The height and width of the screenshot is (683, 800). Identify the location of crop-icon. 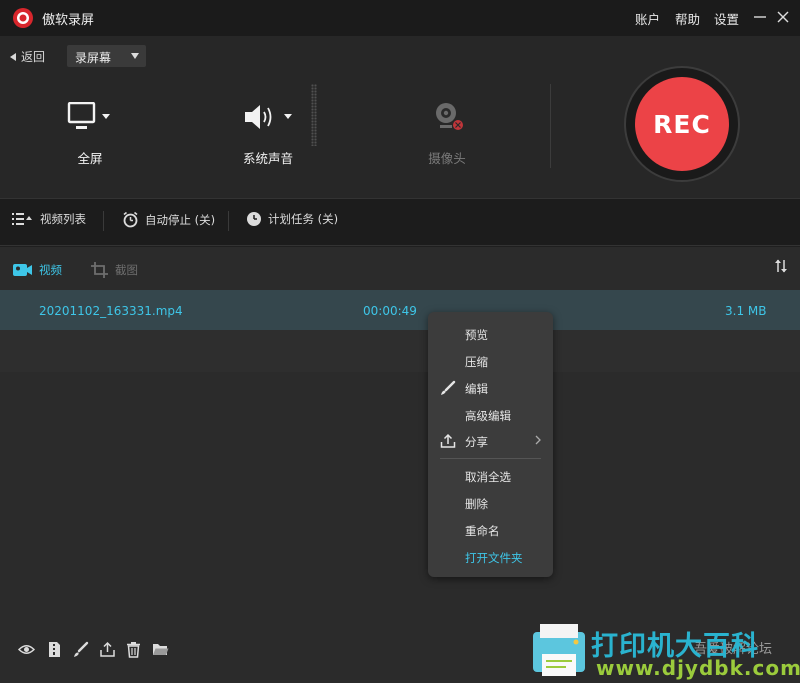
(99, 270).